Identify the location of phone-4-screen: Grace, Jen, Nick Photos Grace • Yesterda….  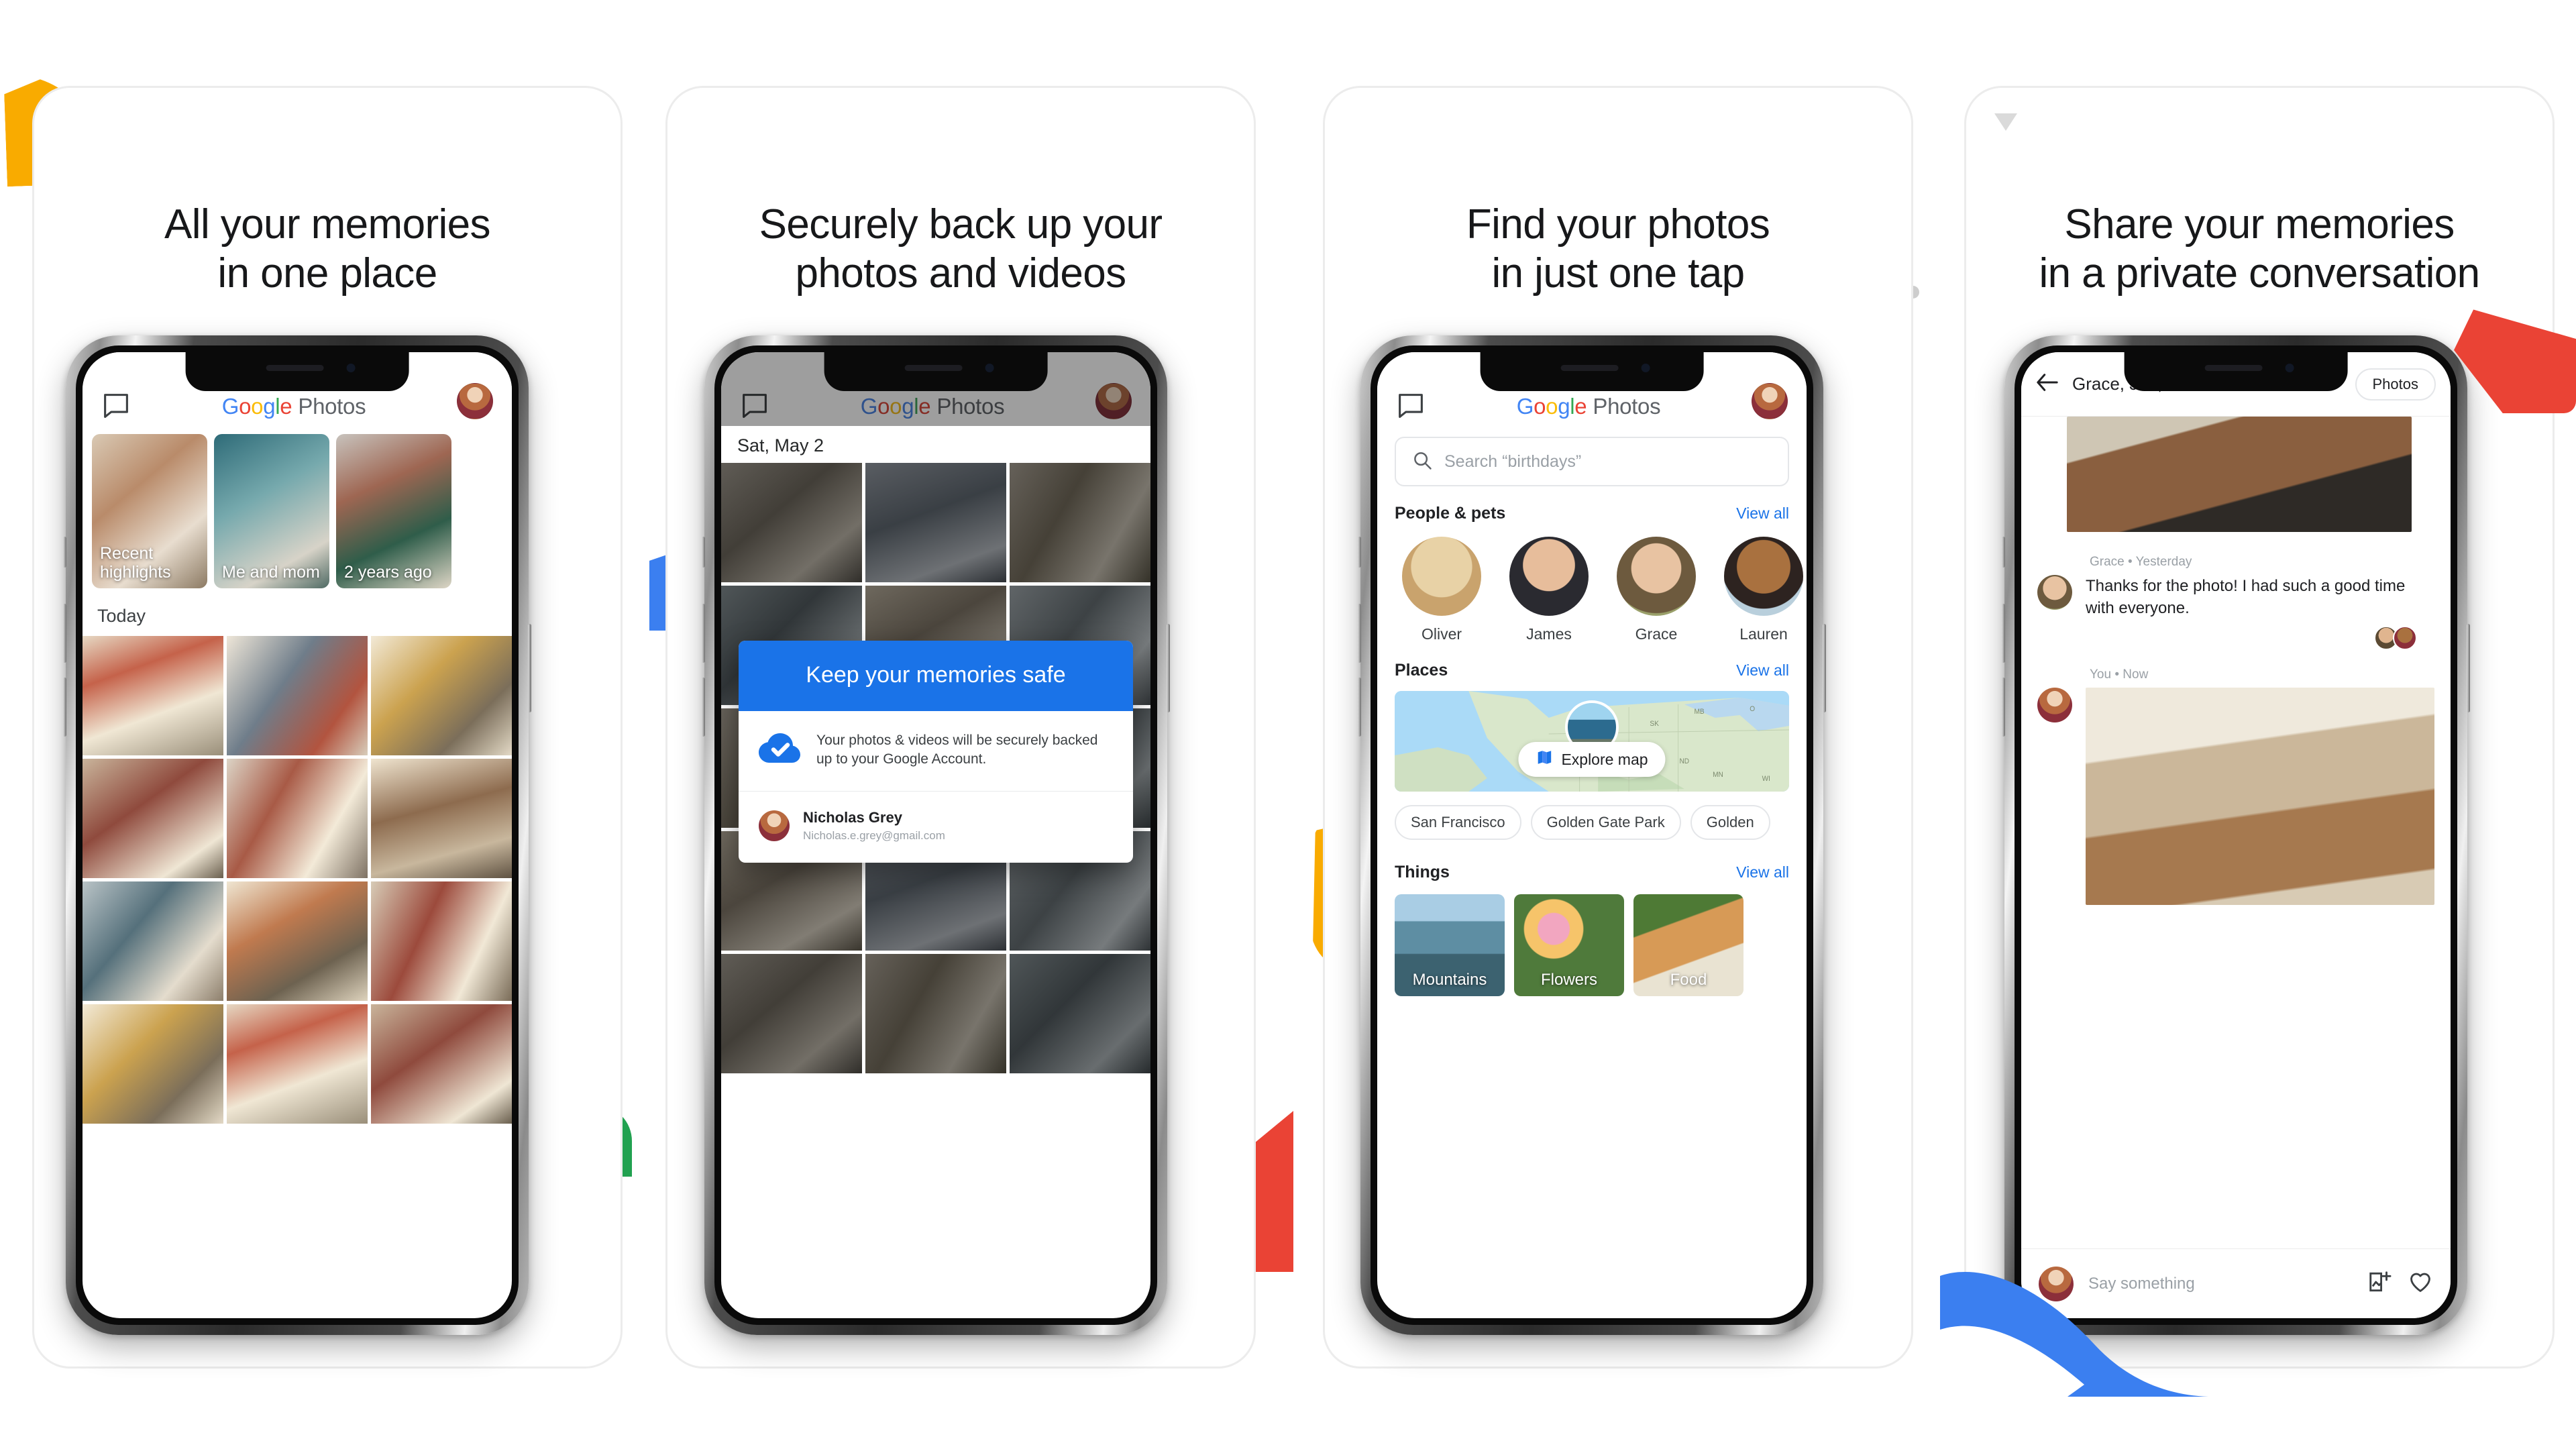
(2236, 835).